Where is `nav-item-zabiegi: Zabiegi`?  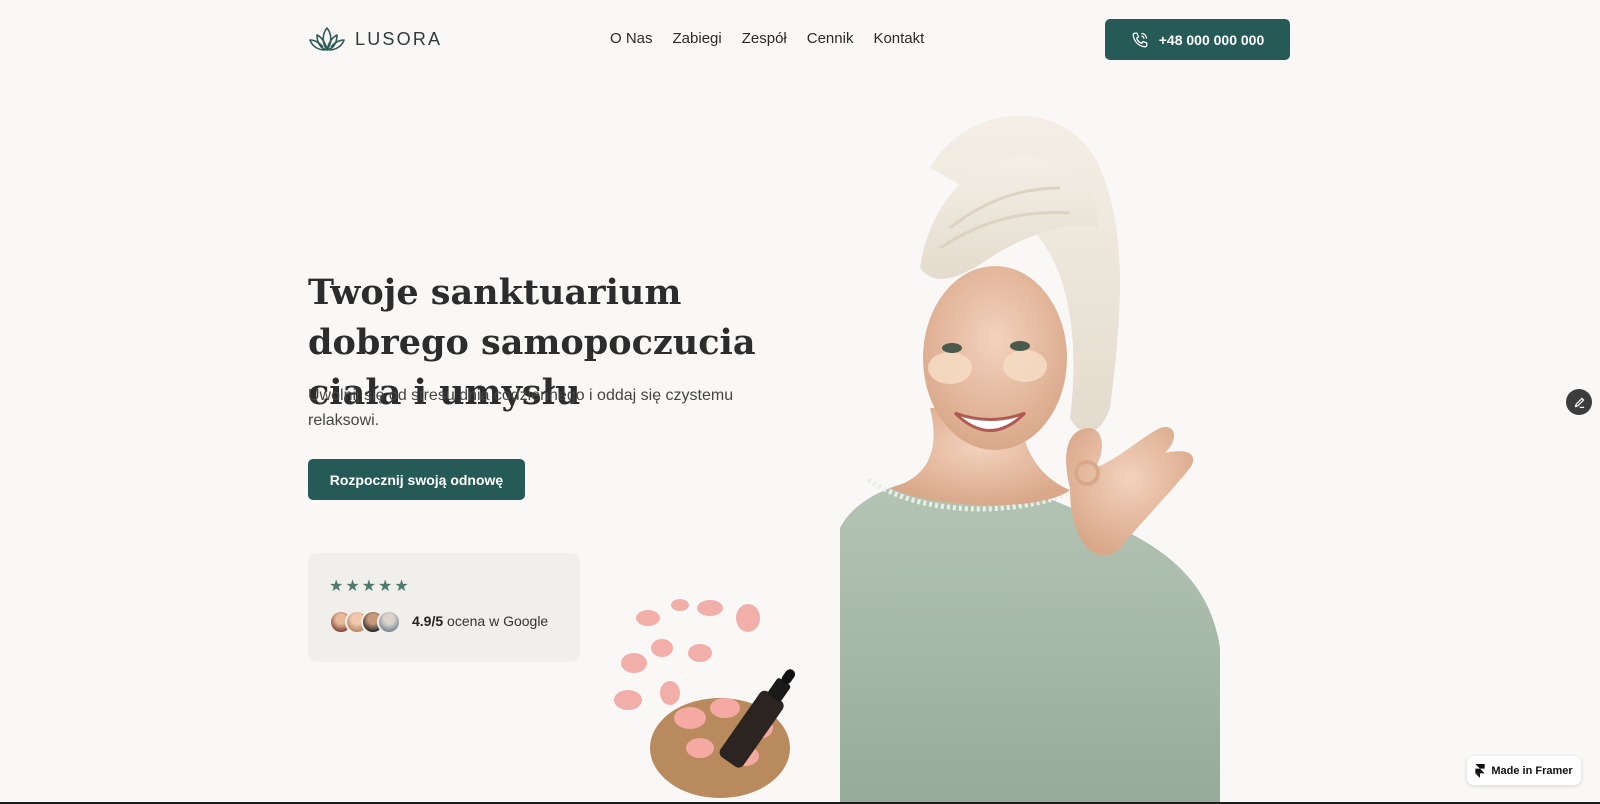
nav-item-zabiegi: Zabiegi is located at coordinates (697, 38).